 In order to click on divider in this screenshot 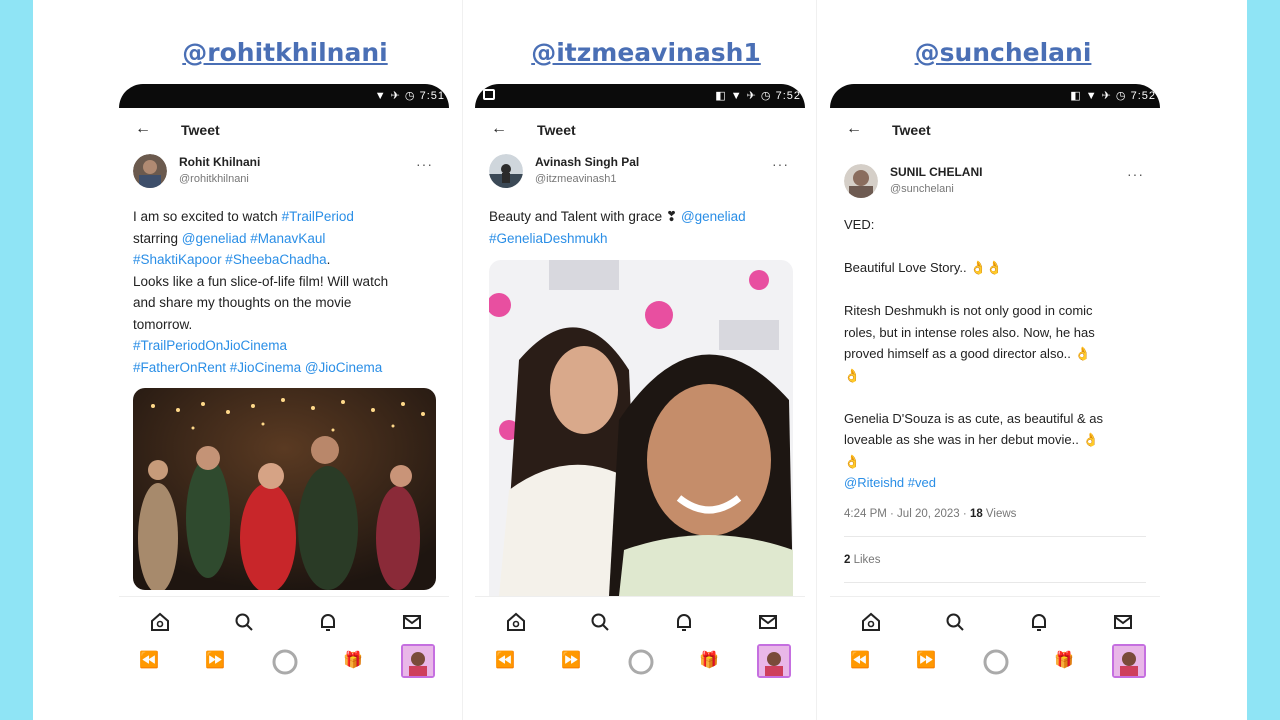, I will do `click(995, 582)`.